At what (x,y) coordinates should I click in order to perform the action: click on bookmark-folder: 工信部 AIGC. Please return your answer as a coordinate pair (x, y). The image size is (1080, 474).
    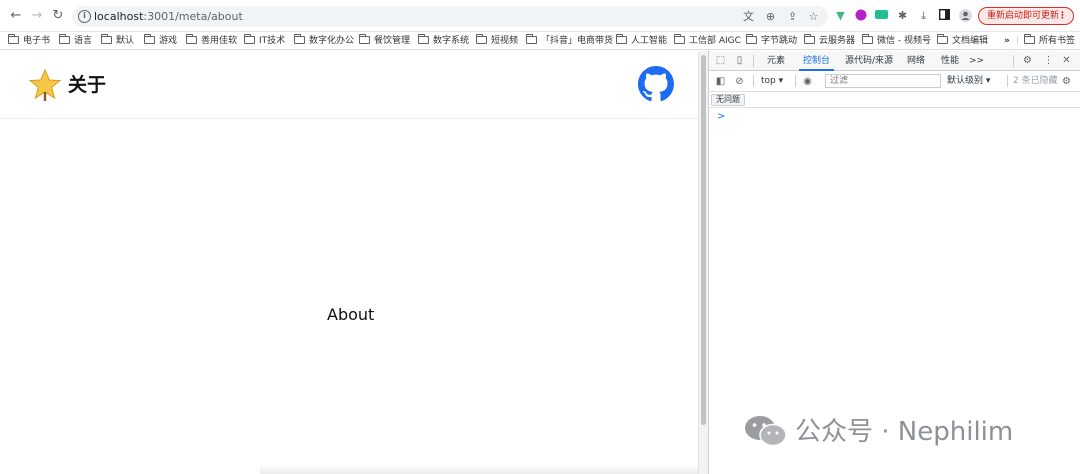
    Looking at the image, I should click on (707, 40).